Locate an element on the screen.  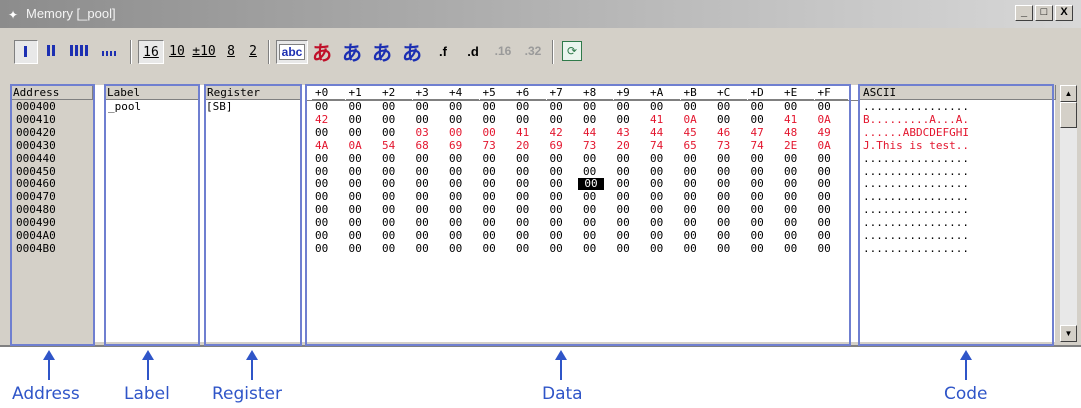
two-bars-icon is located at coordinates (52, 51).